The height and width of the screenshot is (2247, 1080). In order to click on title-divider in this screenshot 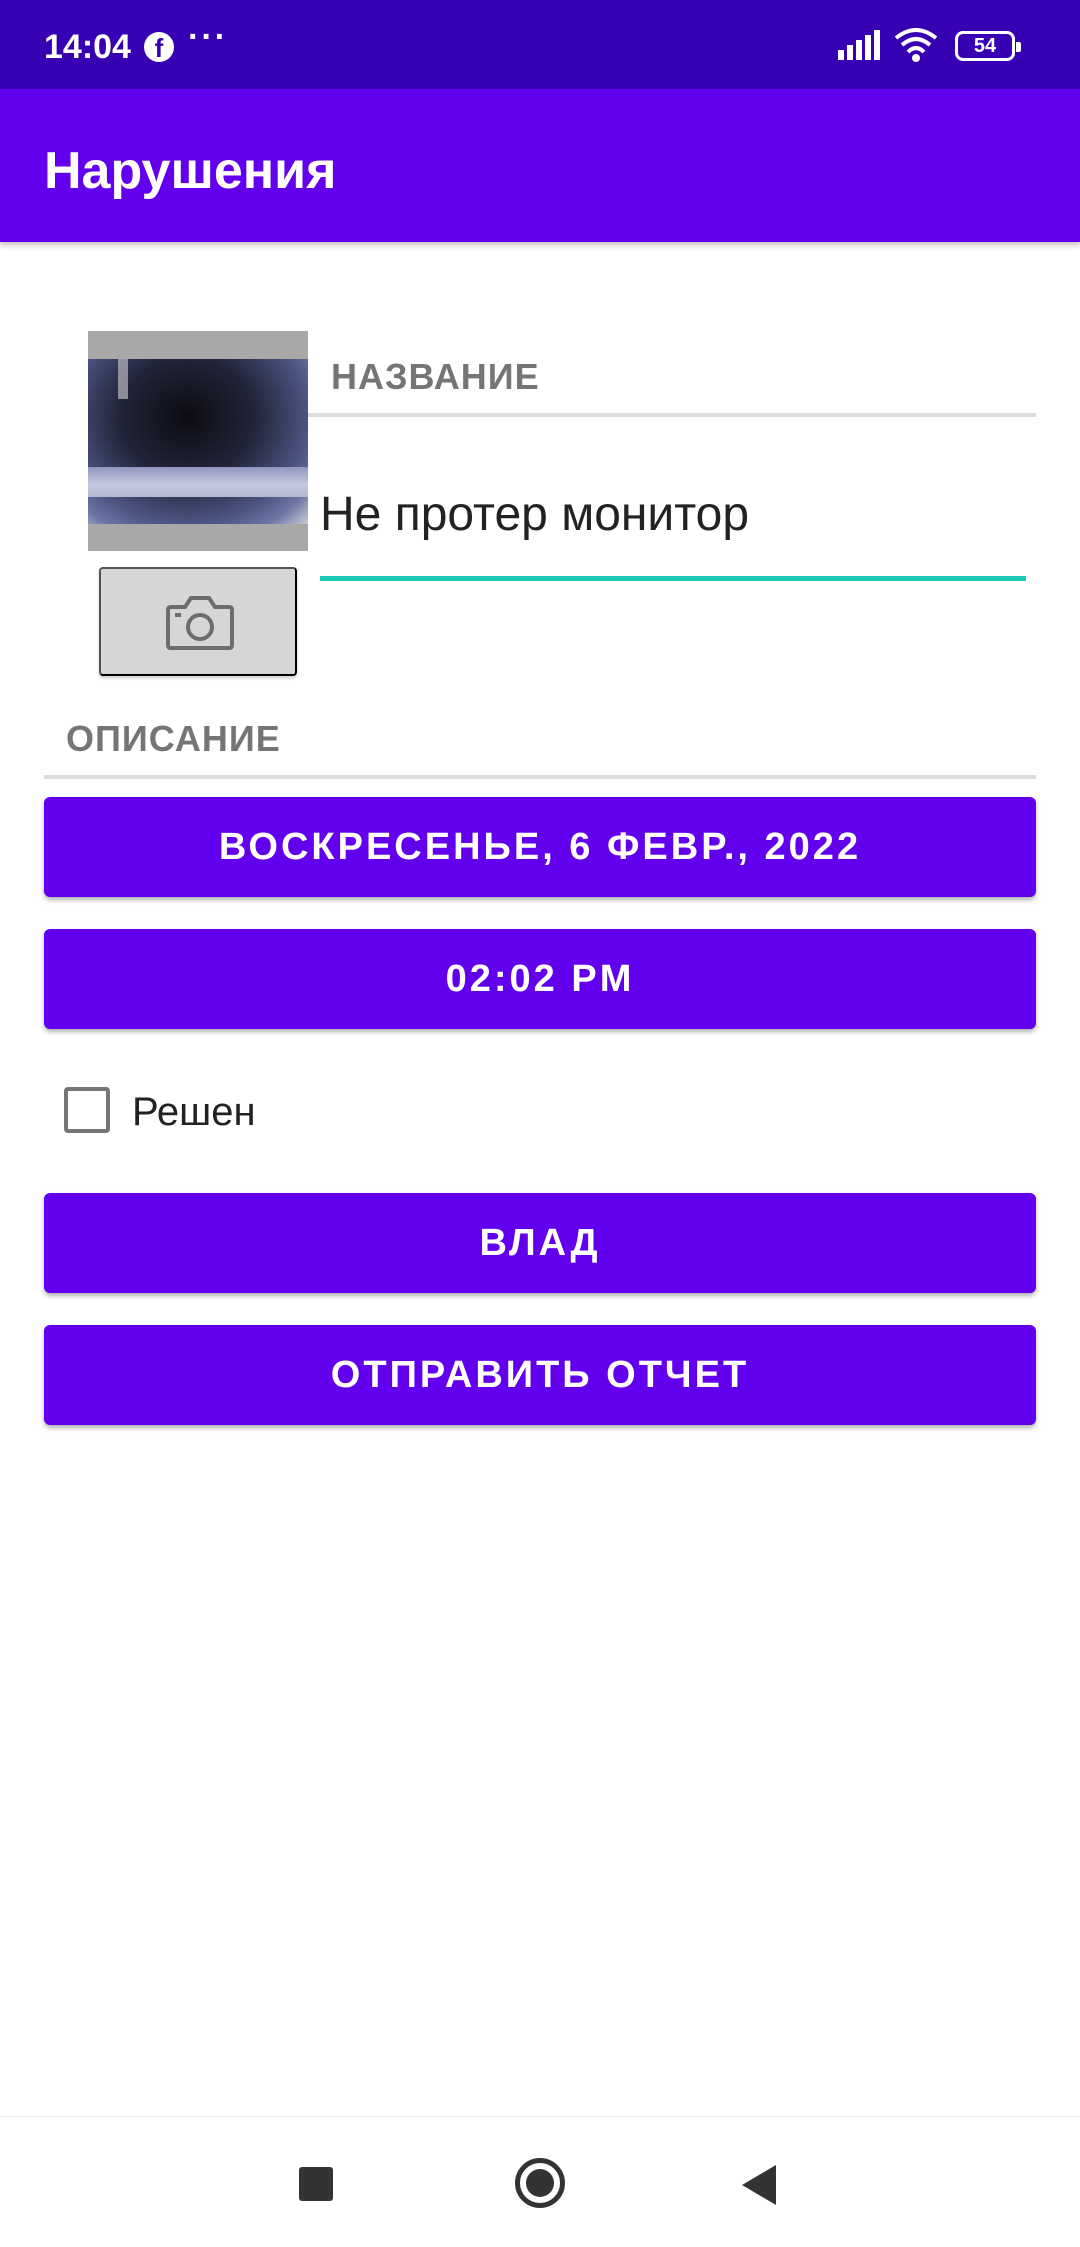, I will do `click(672, 415)`.